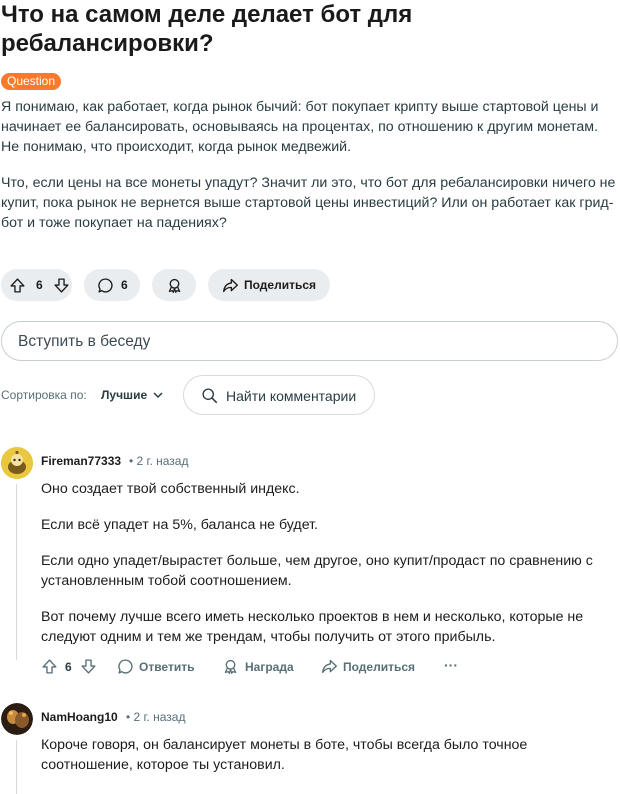  What do you see at coordinates (81, 461) in the screenshot?
I see `comment-author: Fireman77333` at bounding box center [81, 461].